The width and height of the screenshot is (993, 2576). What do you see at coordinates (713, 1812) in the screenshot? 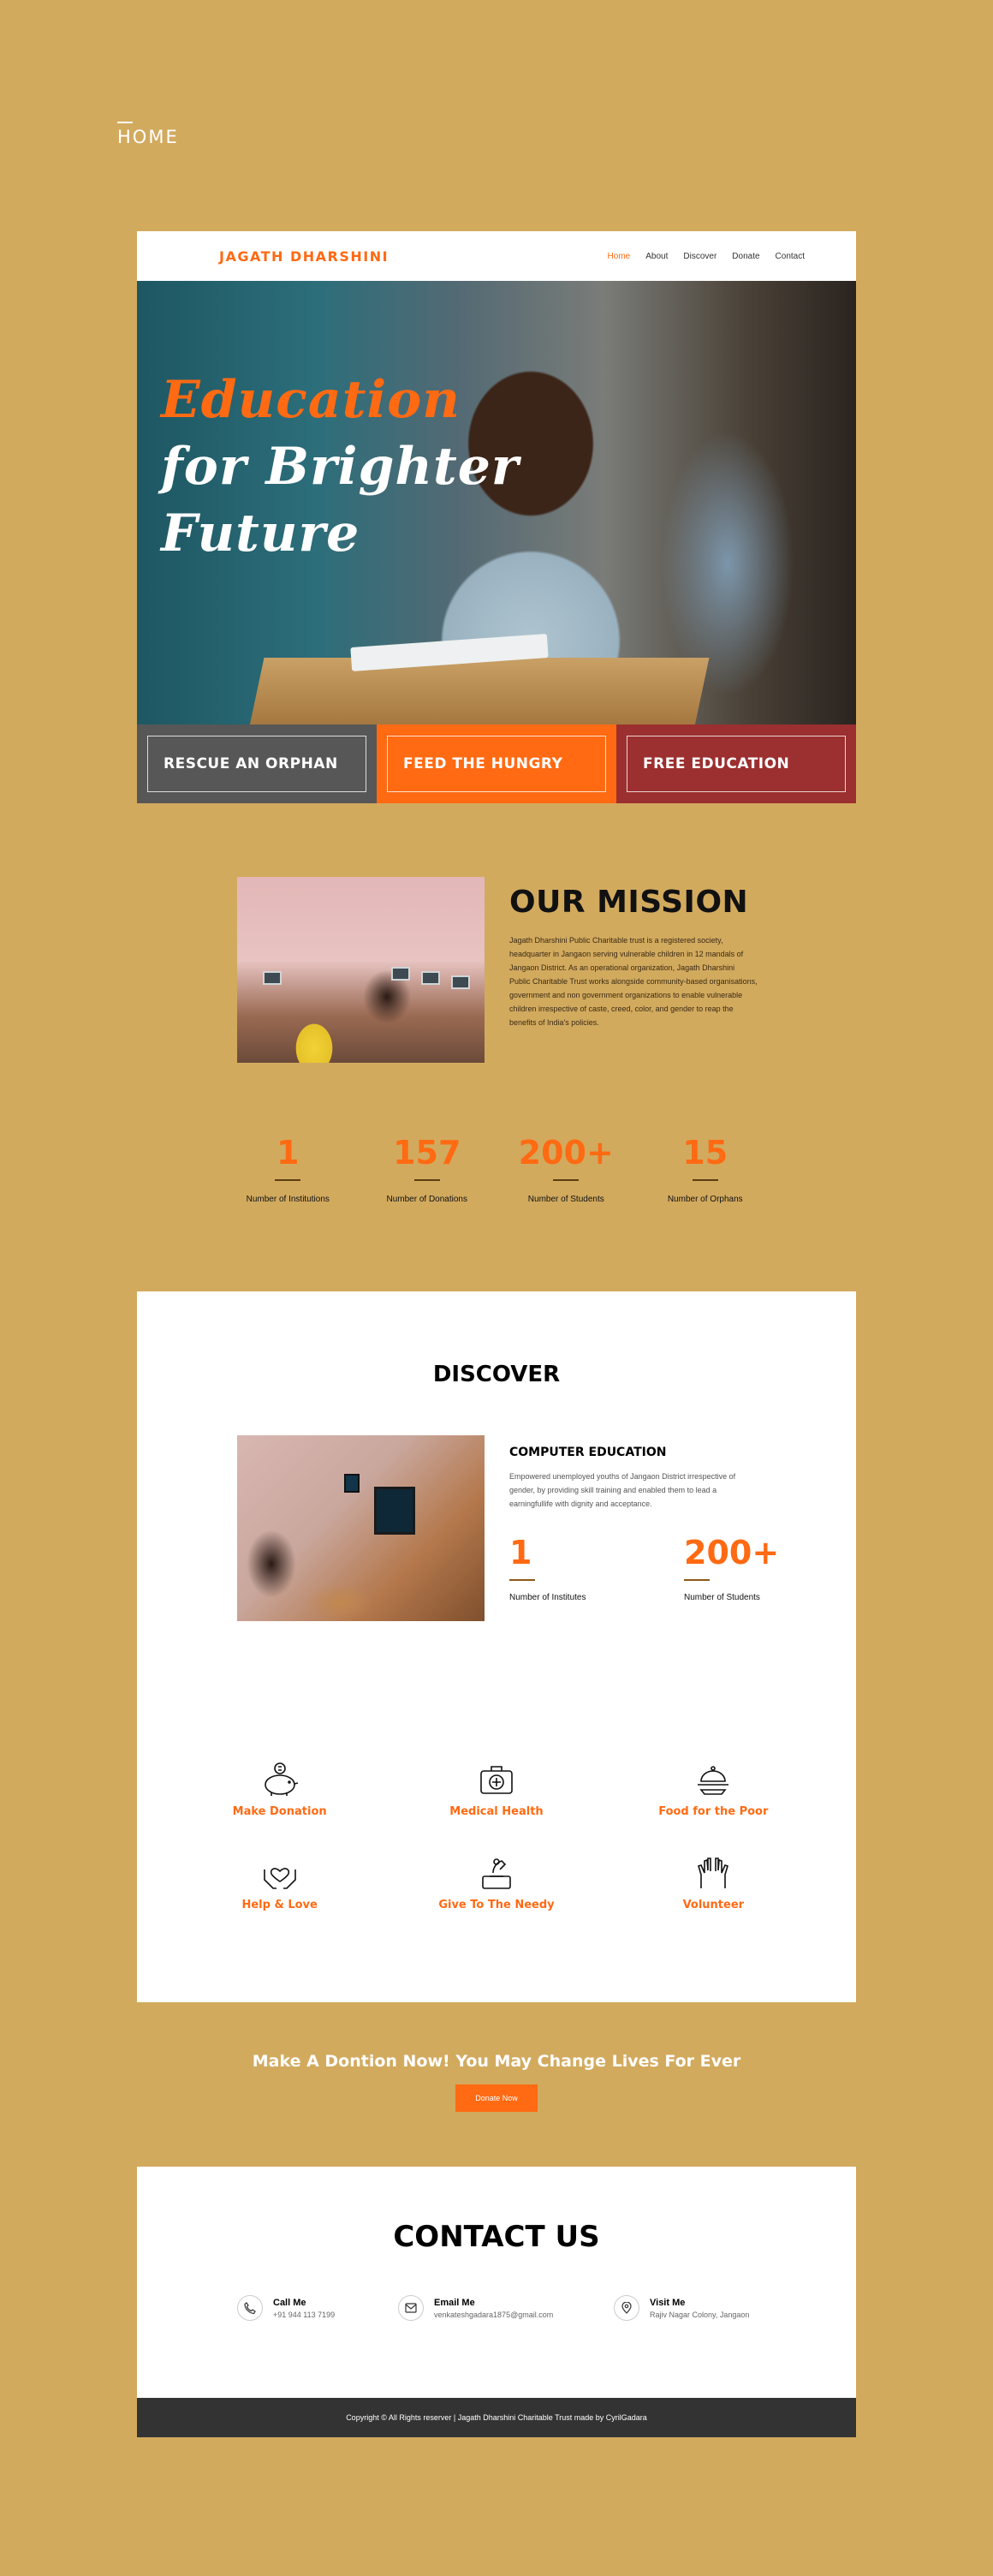
I see `feature-label: Food for the Poor` at bounding box center [713, 1812].